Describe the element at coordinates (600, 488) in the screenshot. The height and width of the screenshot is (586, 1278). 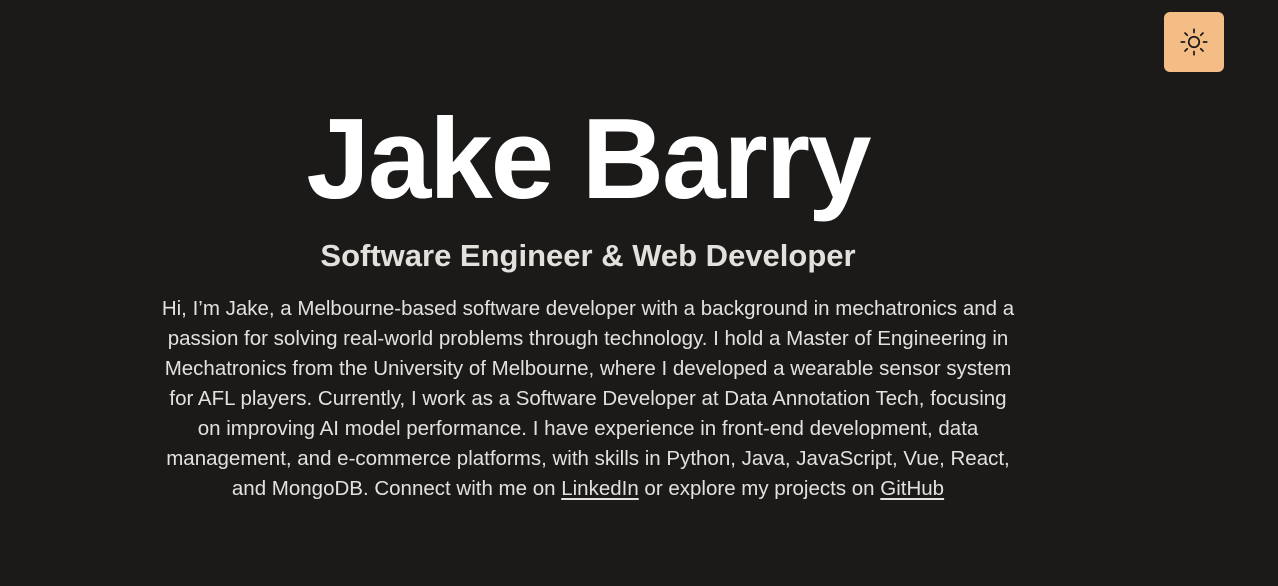
I see `linkedin-link: LinkedIn` at that location.